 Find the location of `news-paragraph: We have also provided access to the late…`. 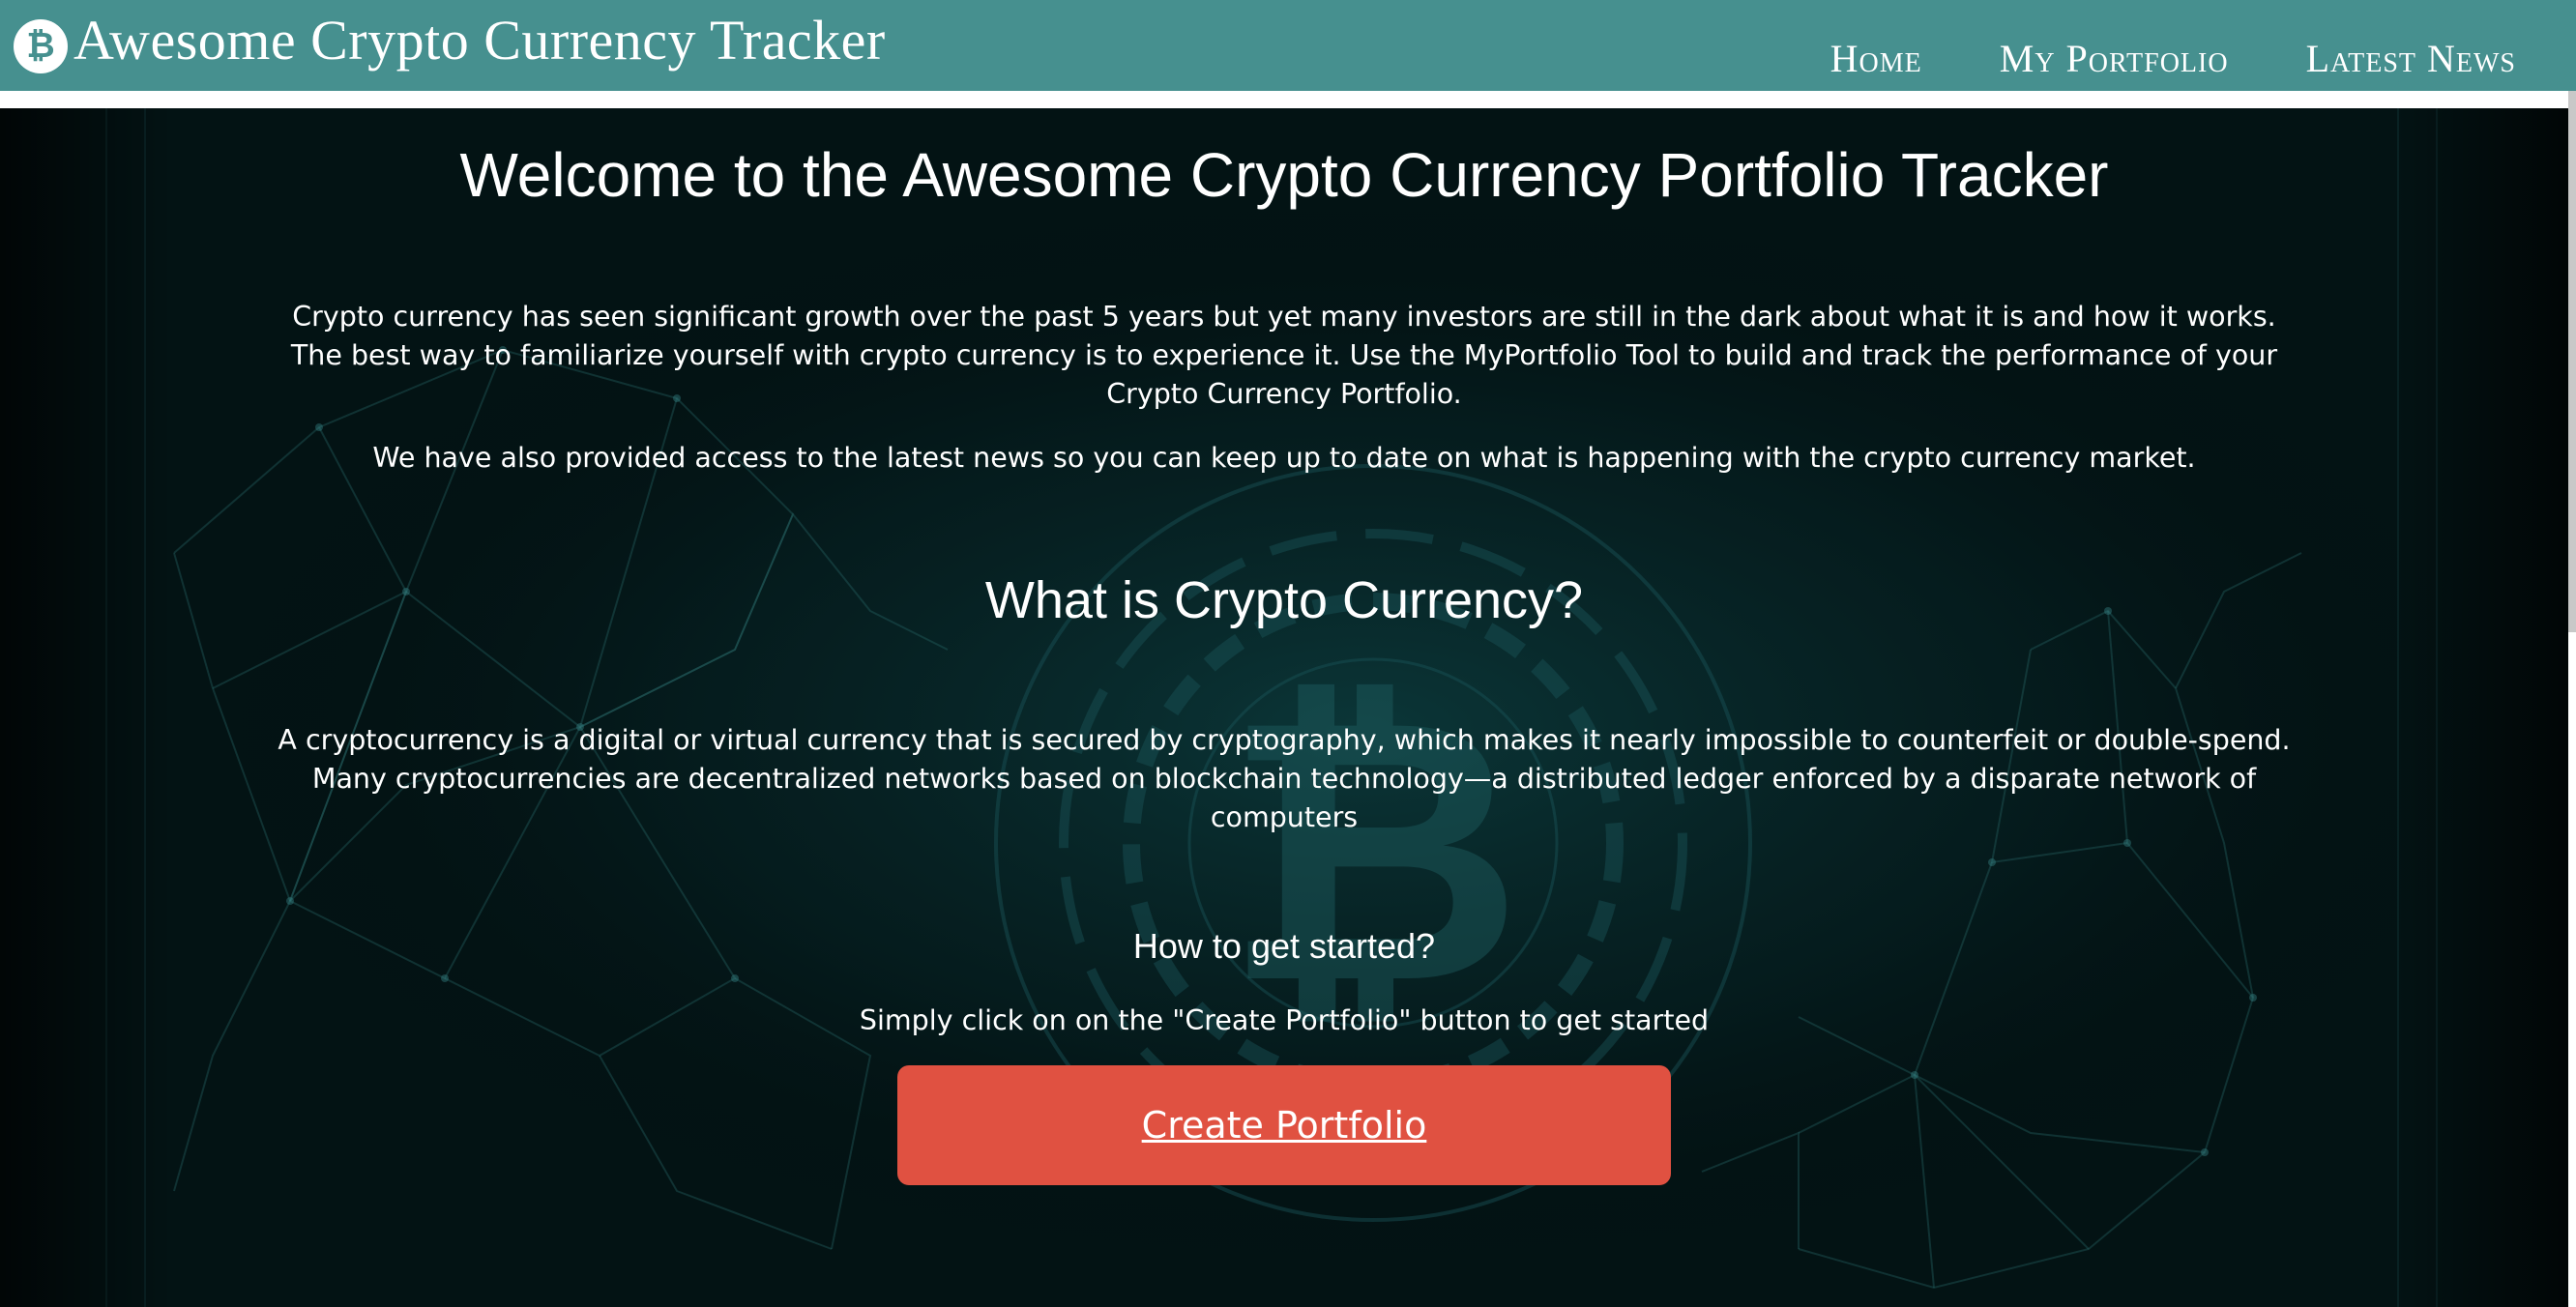

news-paragraph: We have also provided access to the late… is located at coordinates (1284, 458).